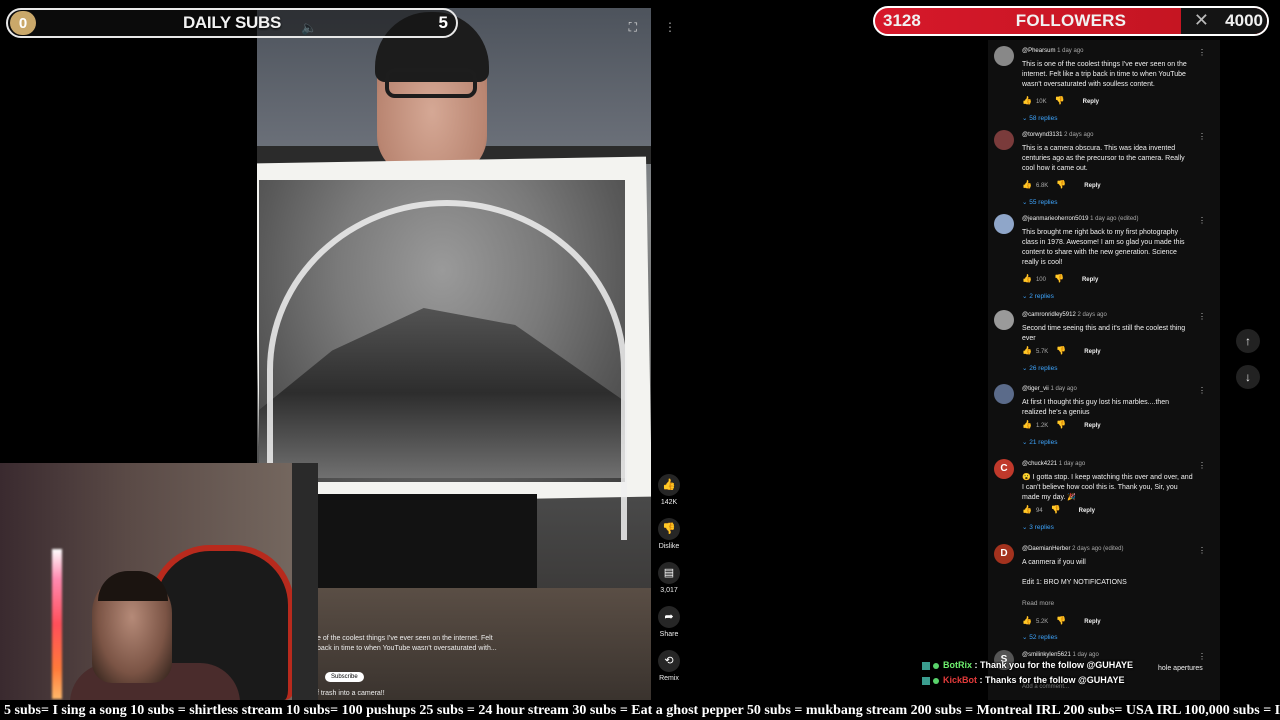 This screenshot has height=720, width=1280. What do you see at coordinates (1038, 527) in the screenshot?
I see `view-replies-button: ⌄ 3 replies` at bounding box center [1038, 527].